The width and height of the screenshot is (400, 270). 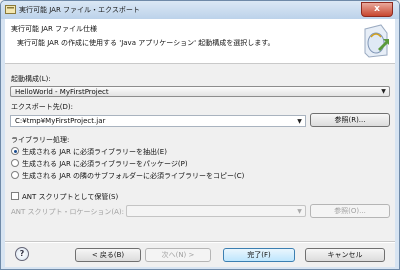 I want to click on export-dest-value: C:¥tmp¥MyFirstProject.jar, so click(x=60, y=121).